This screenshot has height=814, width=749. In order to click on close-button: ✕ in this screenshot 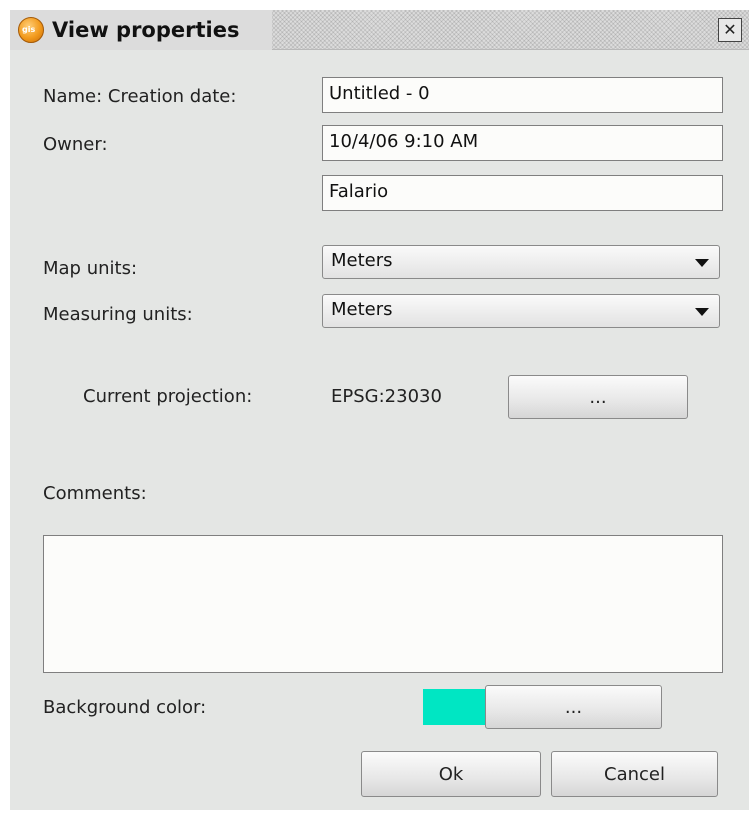, I will do `click(730, 30)`.